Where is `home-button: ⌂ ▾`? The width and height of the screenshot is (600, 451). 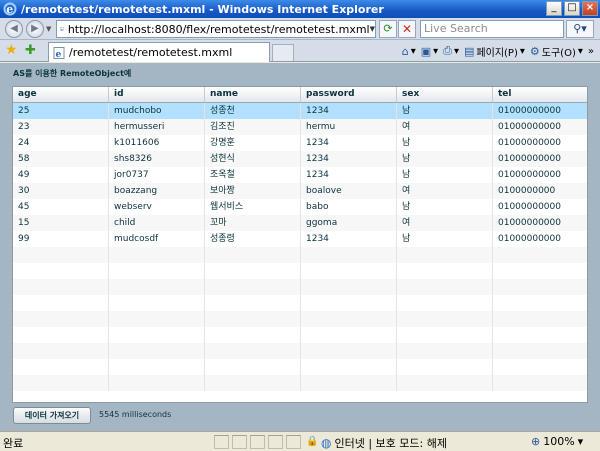 home-button: ⌂ ▾ is located at coordinates (409, 51).